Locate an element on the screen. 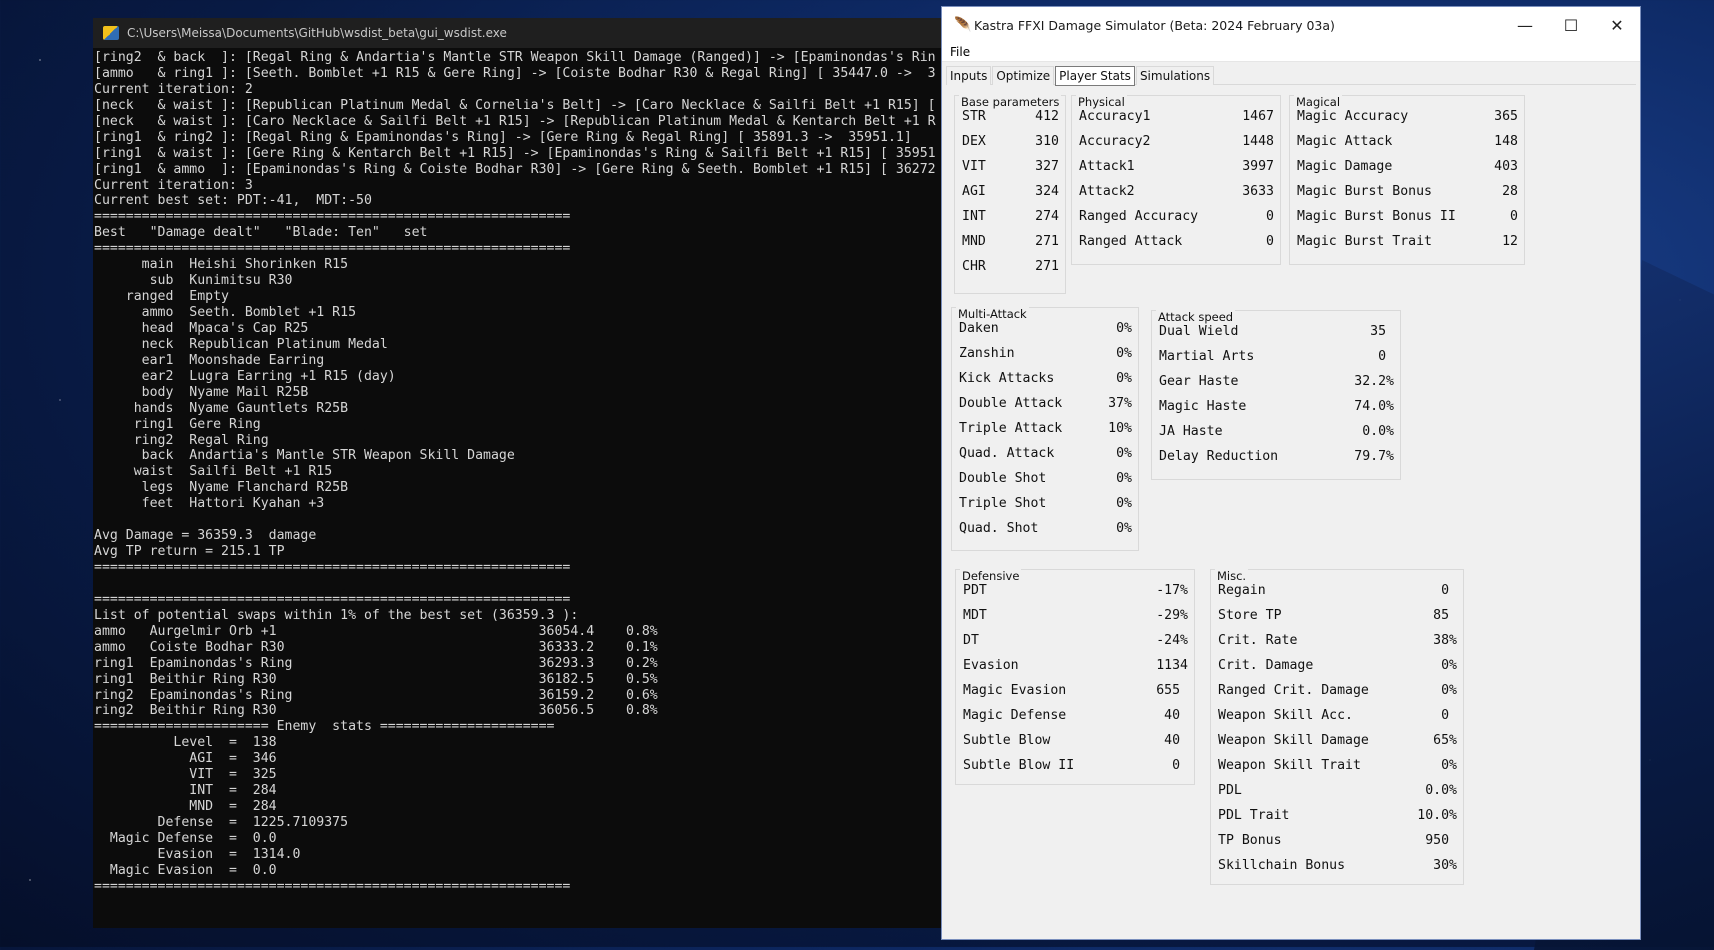  console-line: ring2 Beithir Ring R30 36056.5 0.8% is located at coordinates (376, 711).